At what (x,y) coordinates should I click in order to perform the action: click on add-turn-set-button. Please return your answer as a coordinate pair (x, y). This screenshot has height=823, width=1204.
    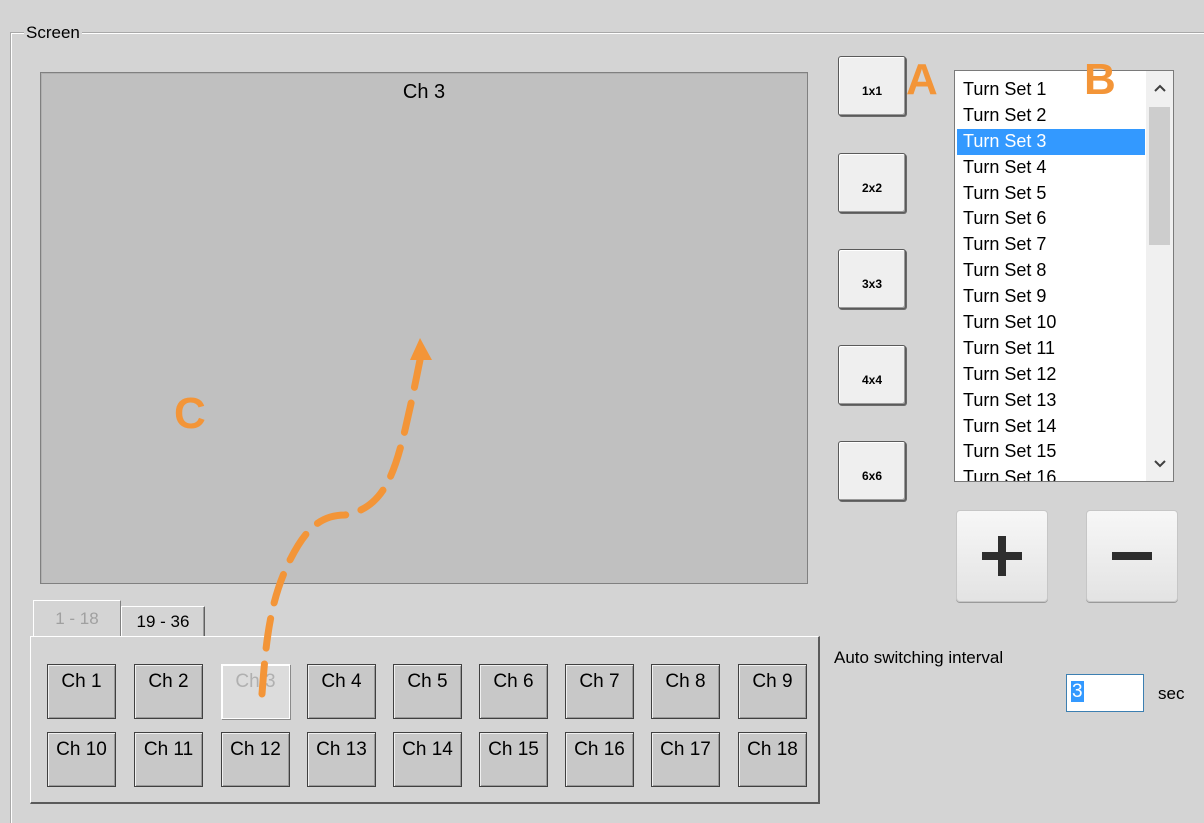
    Looking at the image, I should click on (1002, 556).